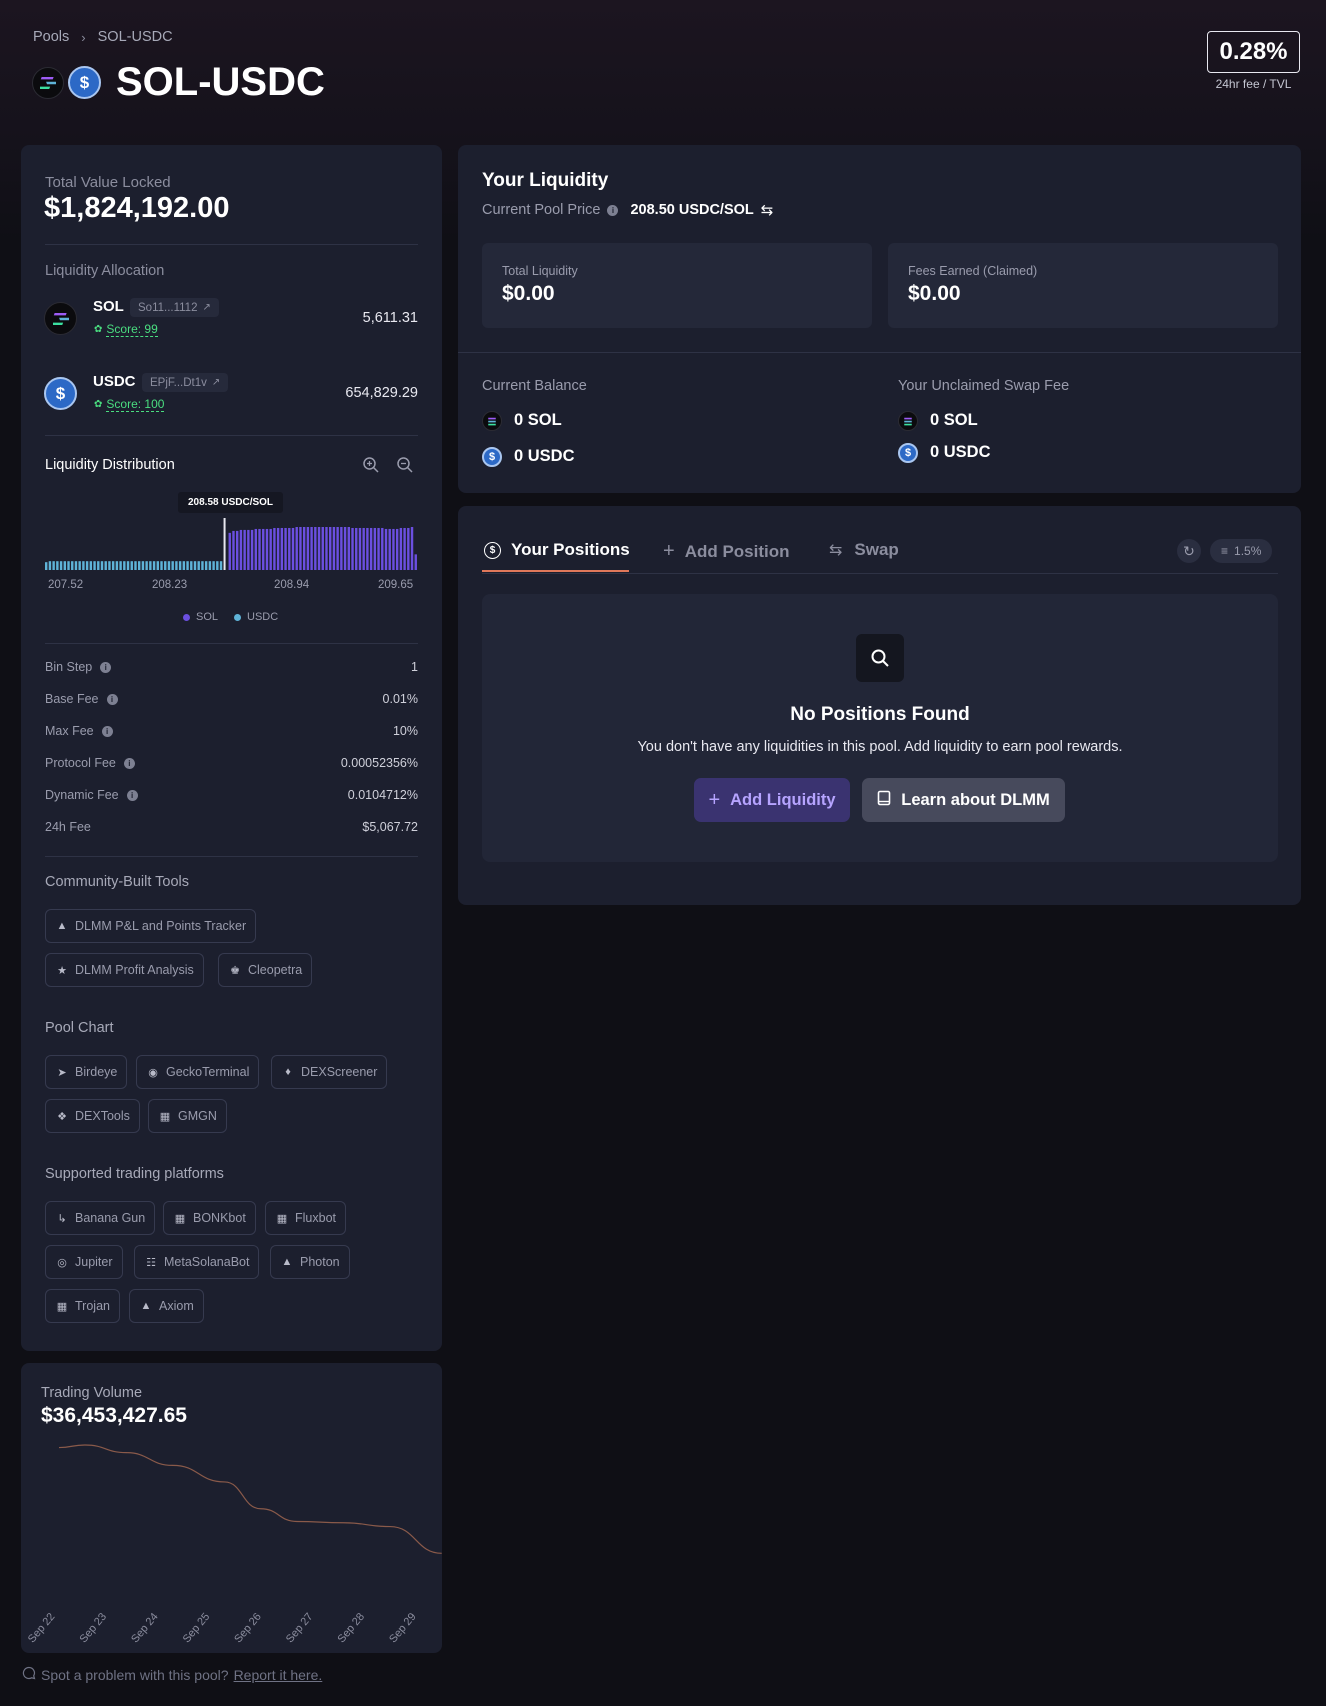  Describe the element at coordinates (198, 1072) in the screenshot. I see `chart-geckoterminal: ◉ GeckoTerminal` at that location.